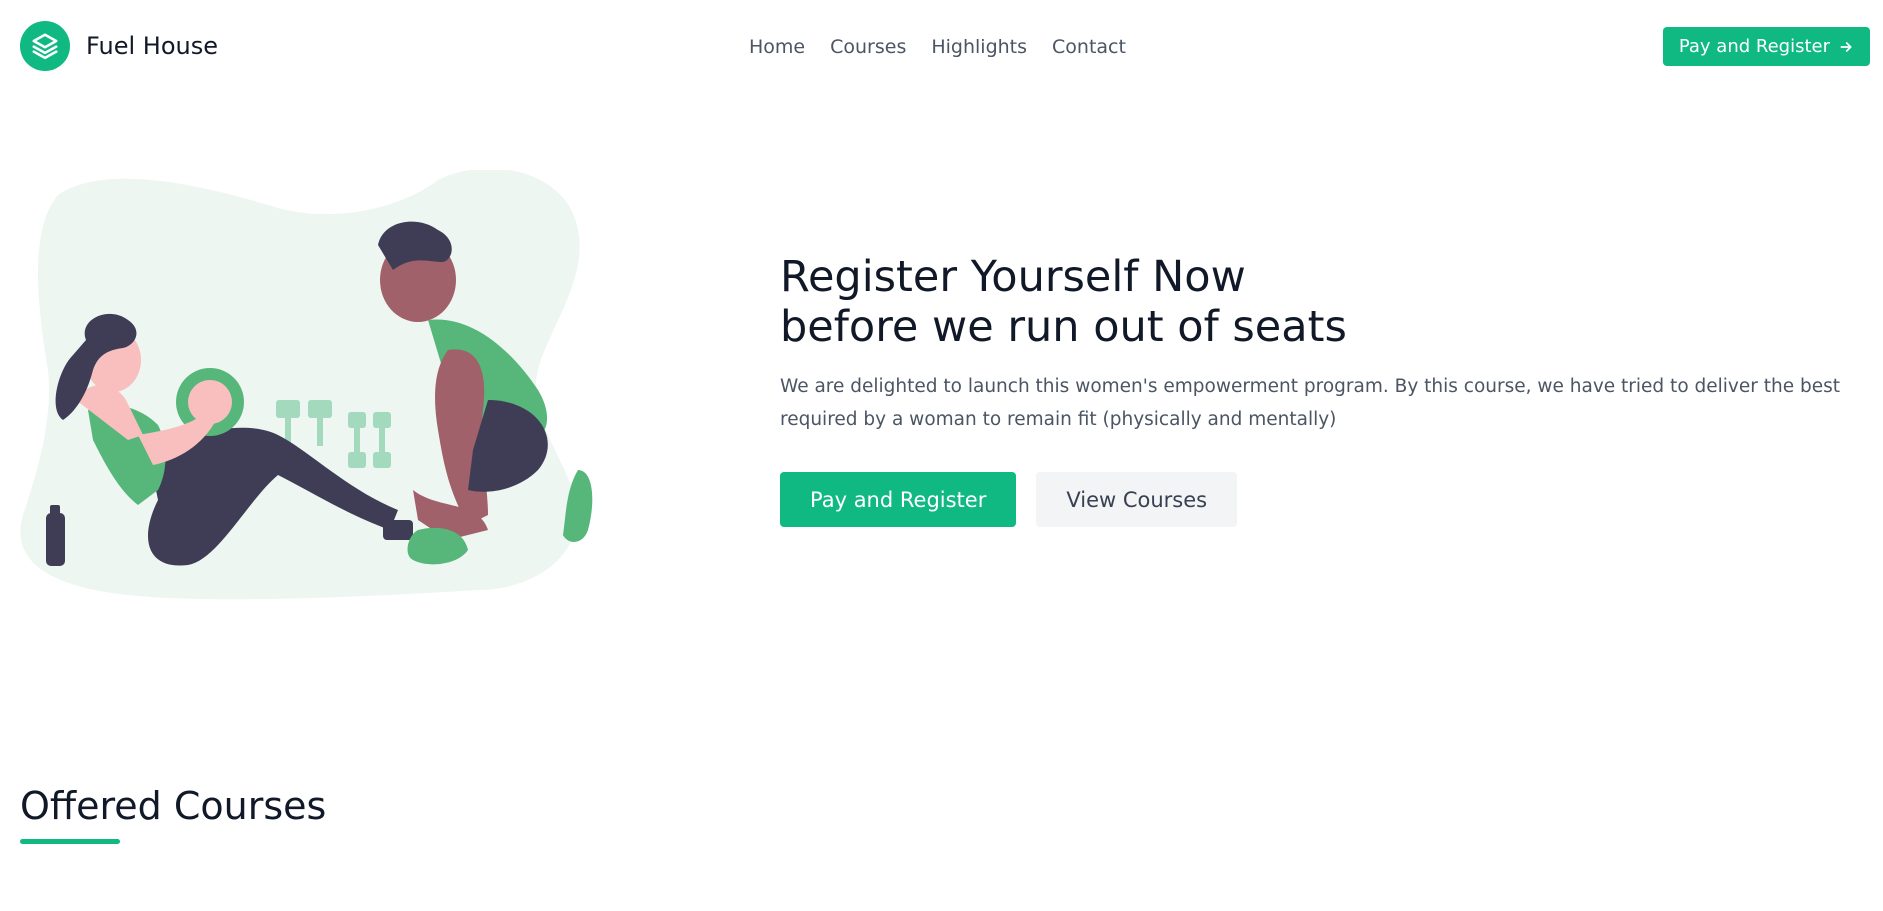 This screenshot has width=1883, height=911. What do you see at coordinates (1089, 47) in the screenshot?
I see `nav-item-contact: Contact` at bounding box center [1089, 47].